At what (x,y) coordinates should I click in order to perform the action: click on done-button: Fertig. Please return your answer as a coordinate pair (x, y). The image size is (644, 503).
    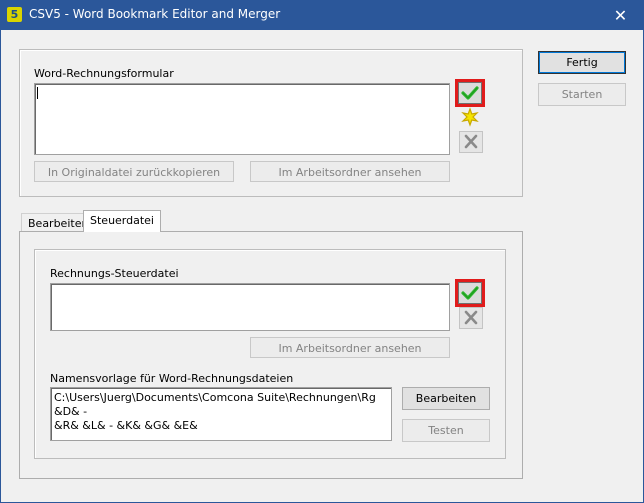
    Looking at the image, I should click on (582, 62).